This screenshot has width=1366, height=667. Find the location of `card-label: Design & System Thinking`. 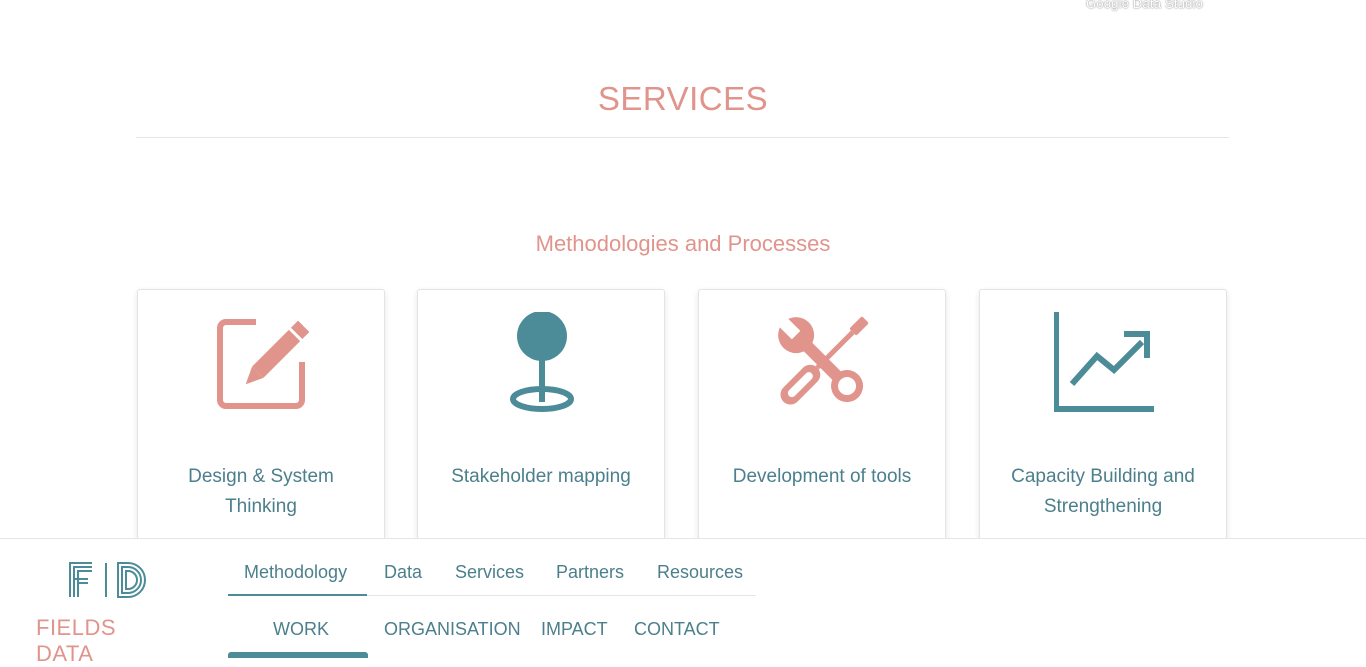

card-label: Design & System Thinking is located at coordinates (261, 491).